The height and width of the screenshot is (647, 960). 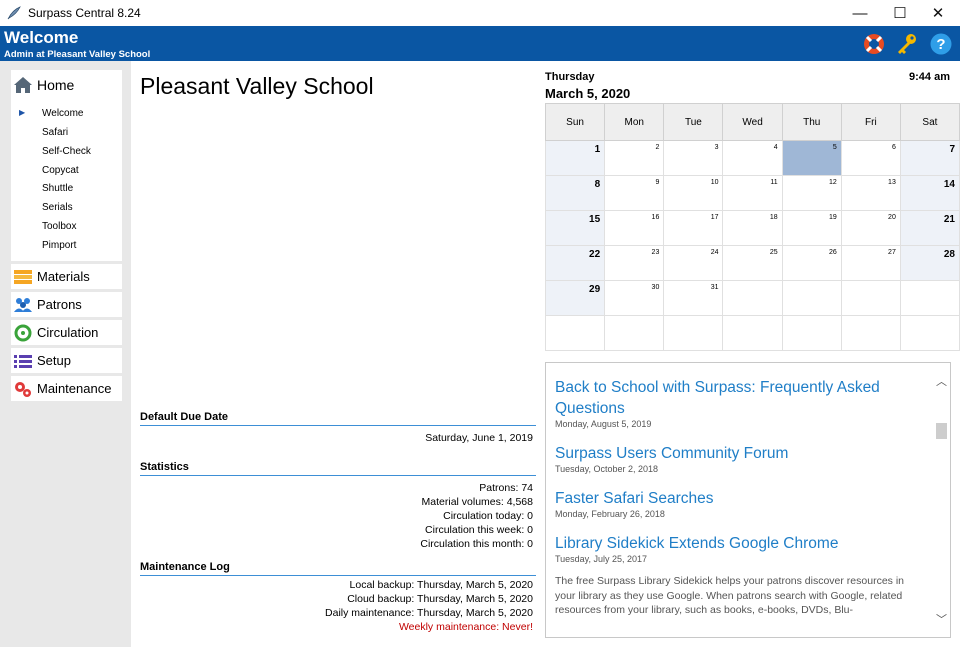 I want to click on calendar-day-cell: 13, so click(x=870, y=193).